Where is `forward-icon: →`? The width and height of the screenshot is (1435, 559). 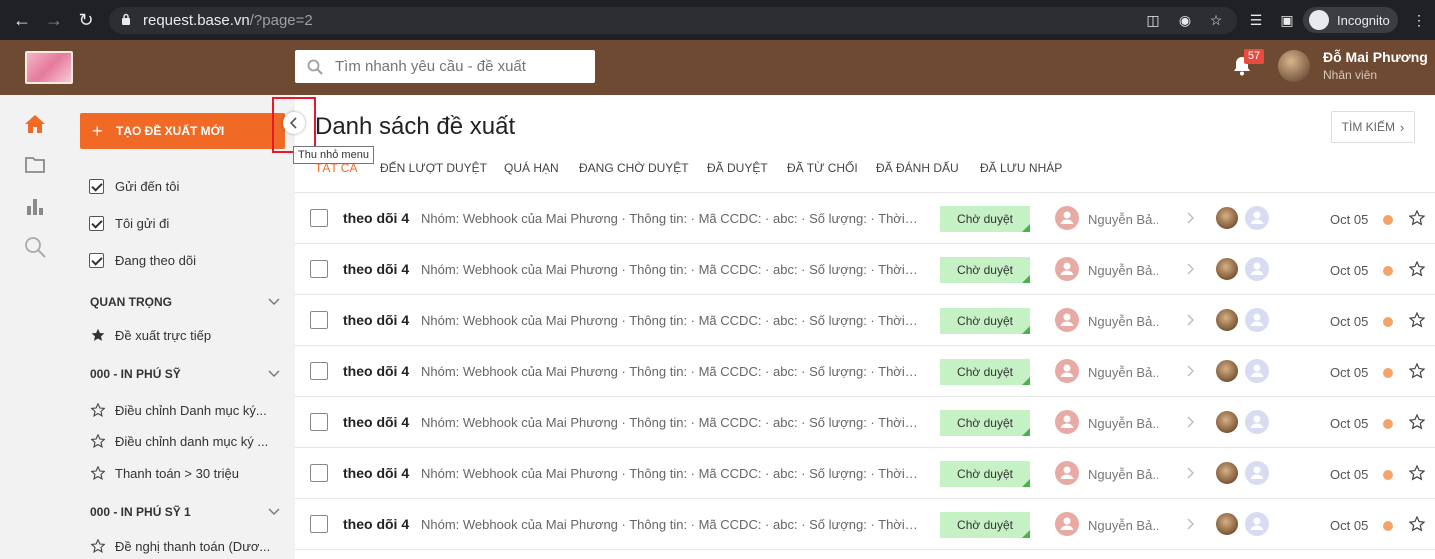 forward-icon: → is located at coordinates (54, 20).